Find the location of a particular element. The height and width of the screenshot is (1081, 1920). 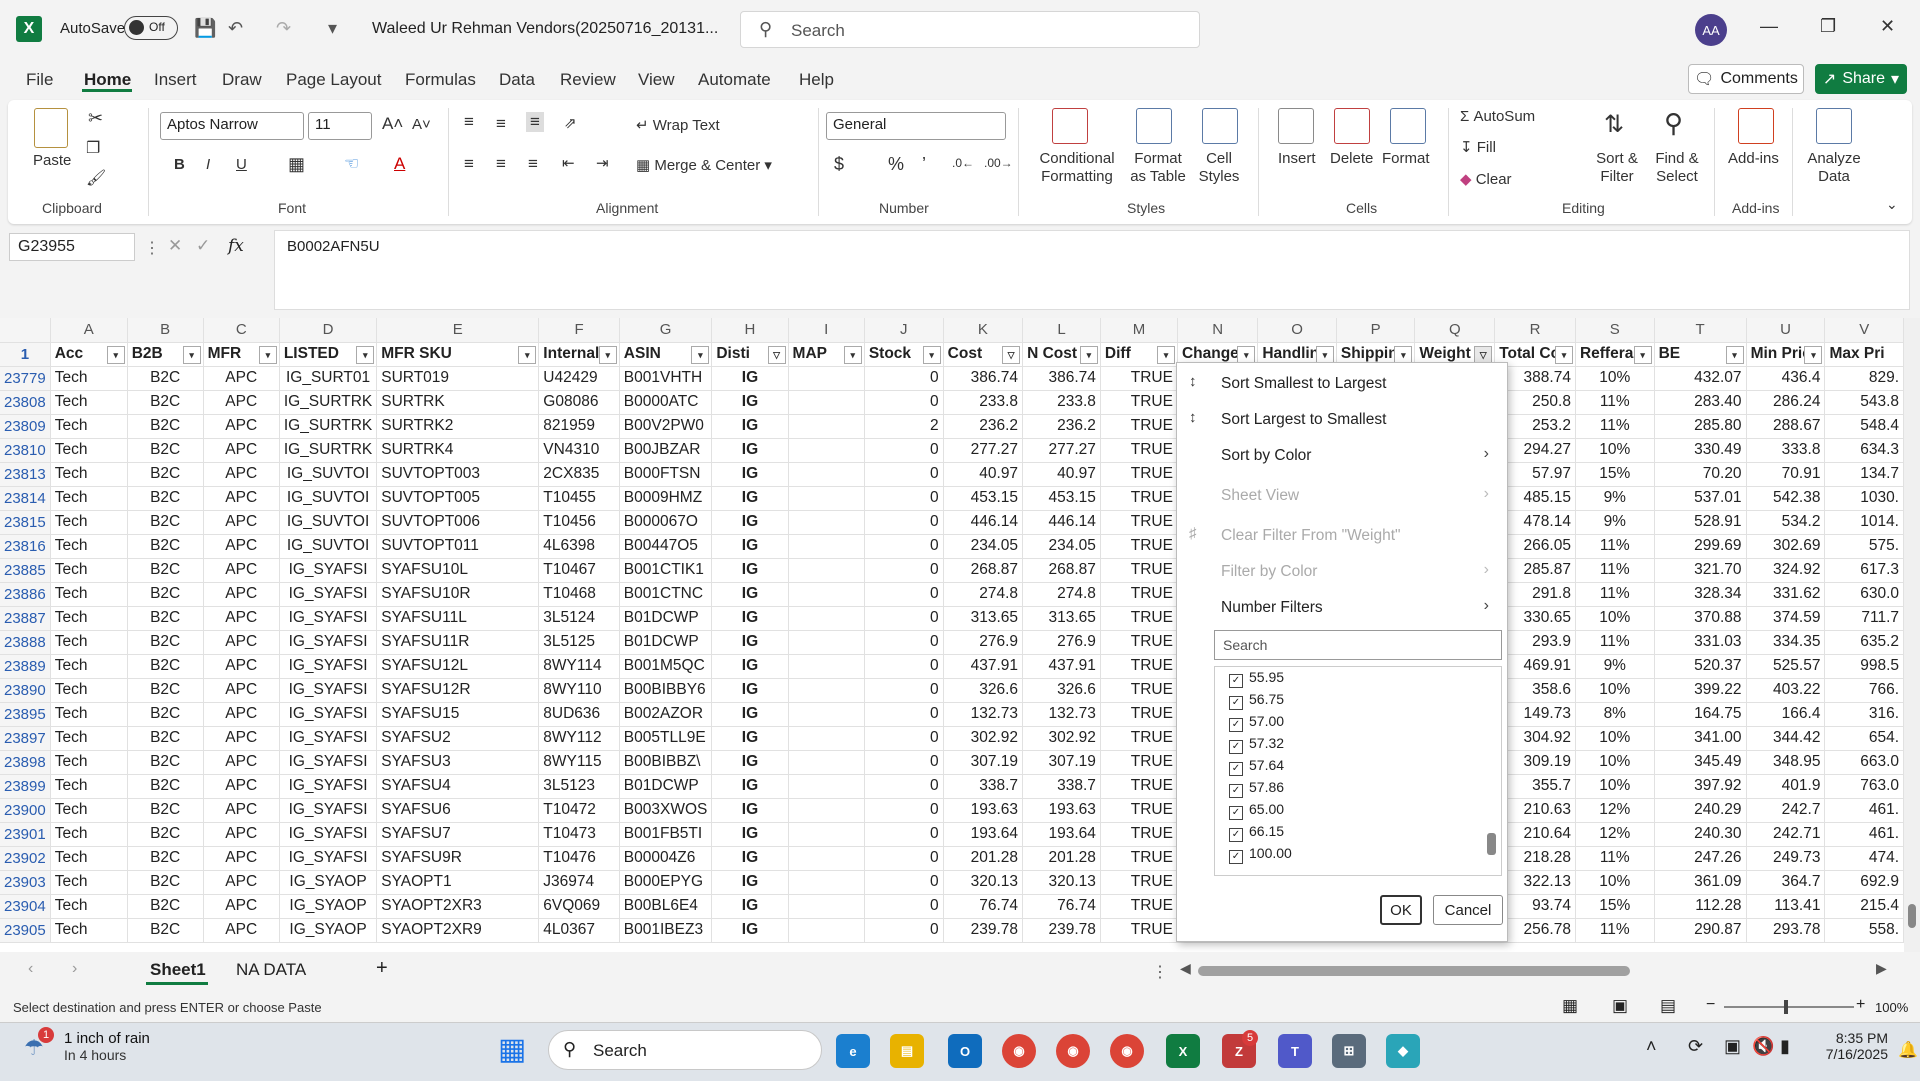

table-cell: IG_SYAFSI is located at coordinates (328, 738).